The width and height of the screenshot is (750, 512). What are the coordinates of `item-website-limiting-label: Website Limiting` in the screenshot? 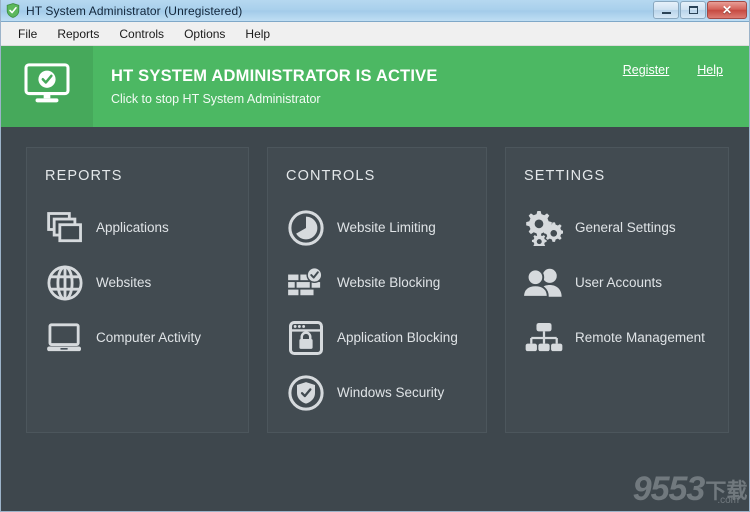 It's located at (386, 227).